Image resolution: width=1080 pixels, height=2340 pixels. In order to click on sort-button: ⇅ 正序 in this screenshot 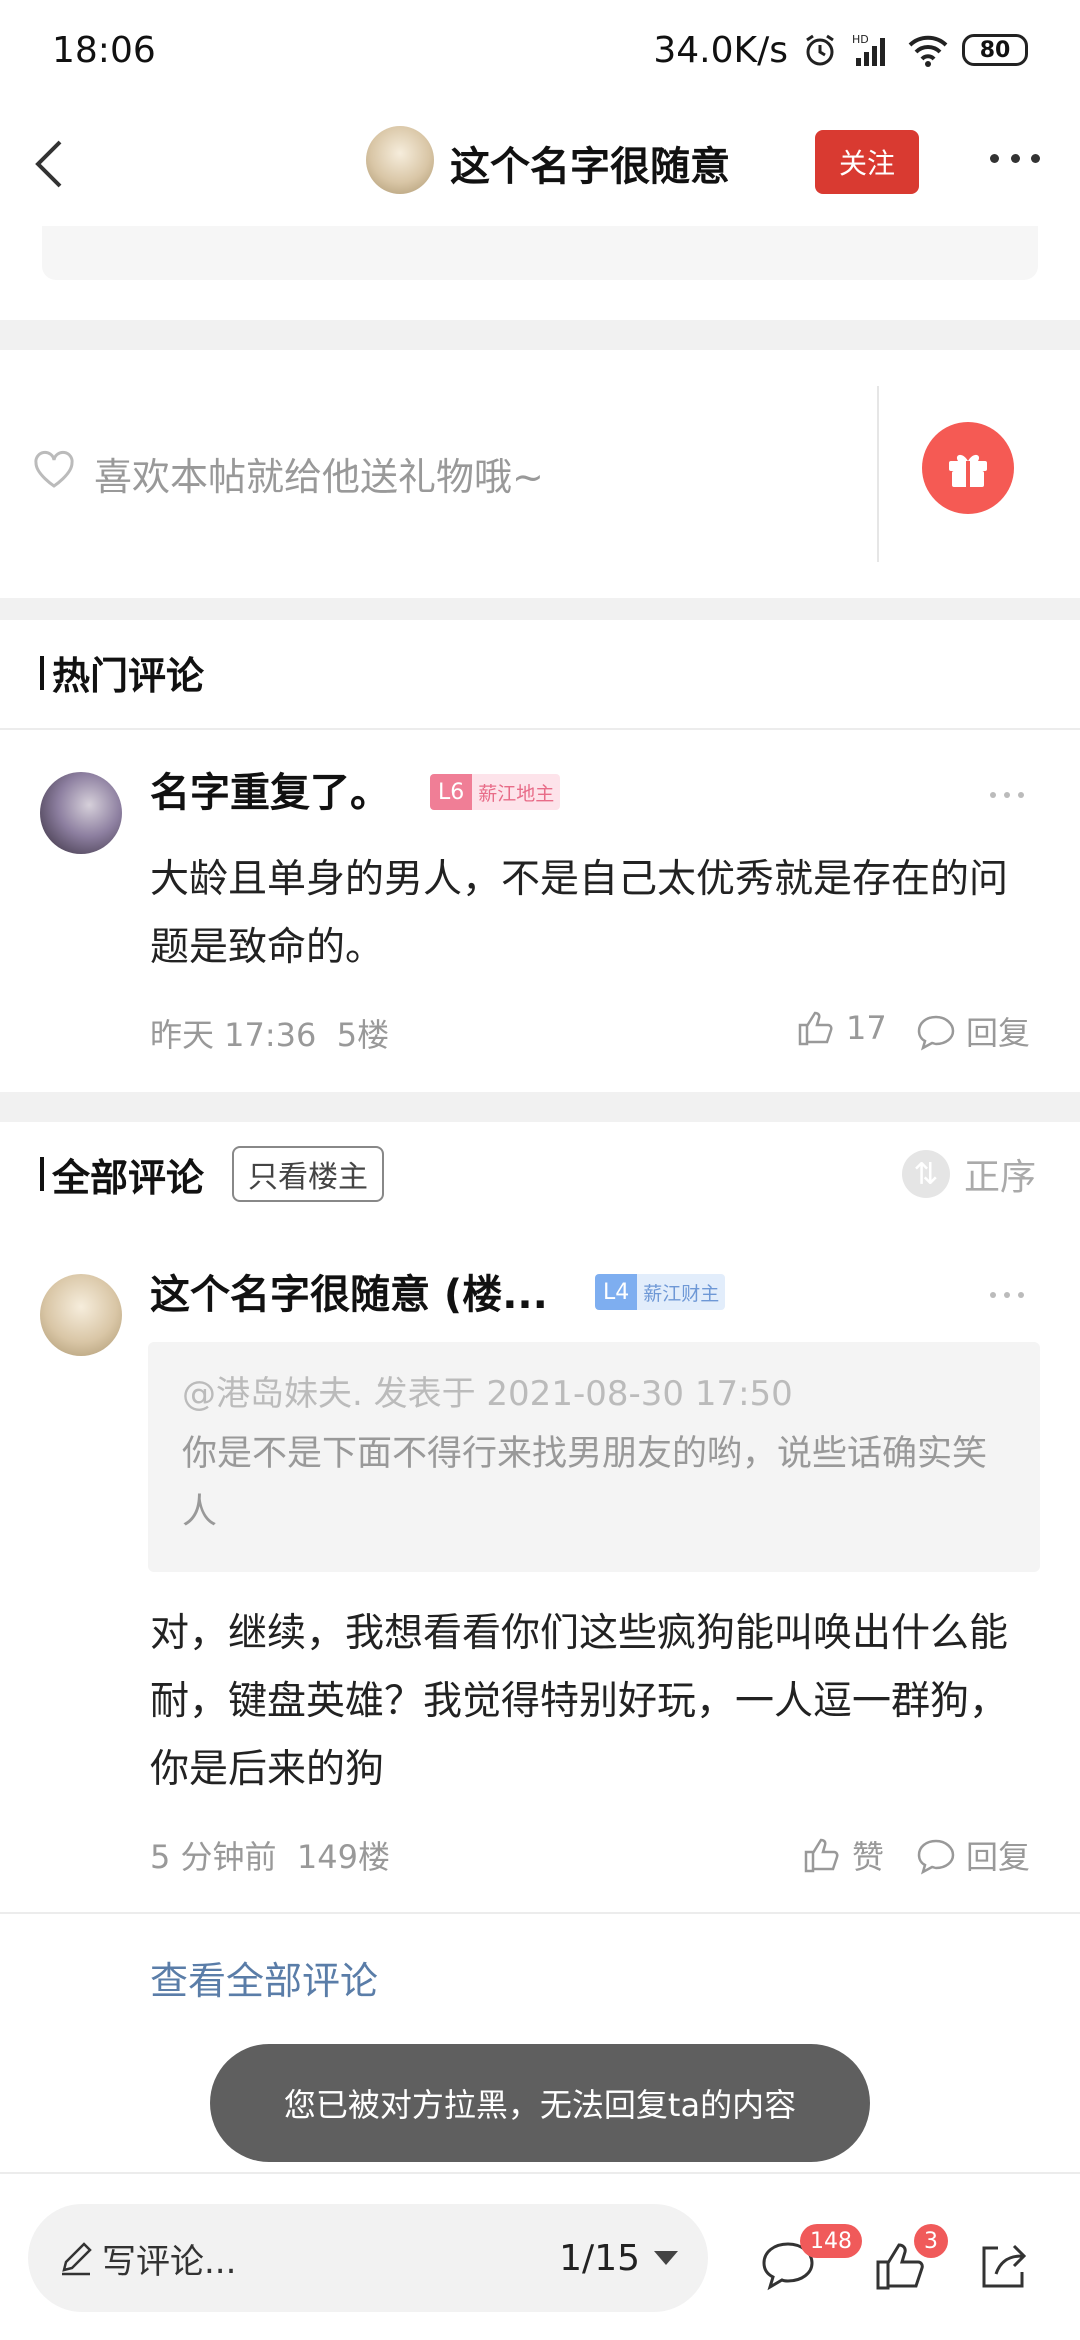, I will do `click(969, 1174)`.